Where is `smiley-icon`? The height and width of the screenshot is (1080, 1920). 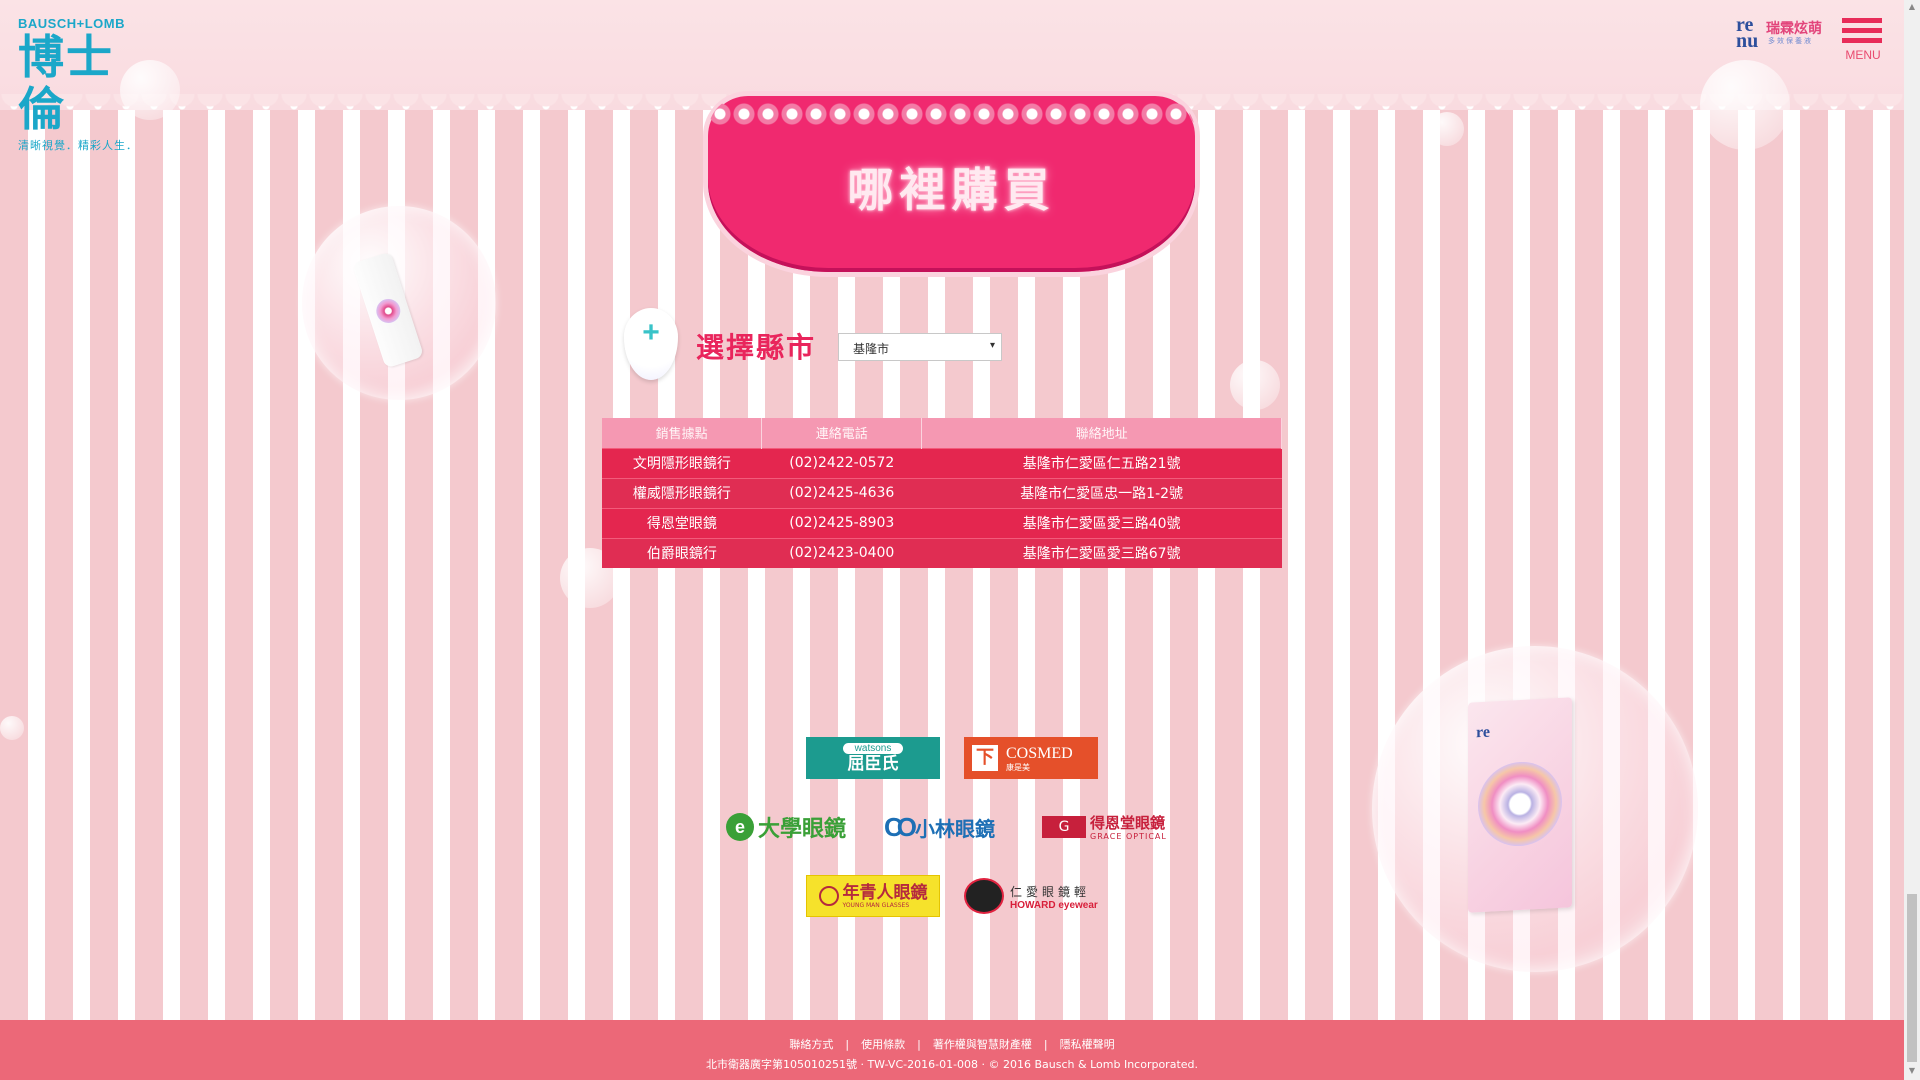
smiley-icon is located at coordinates (828, 896).